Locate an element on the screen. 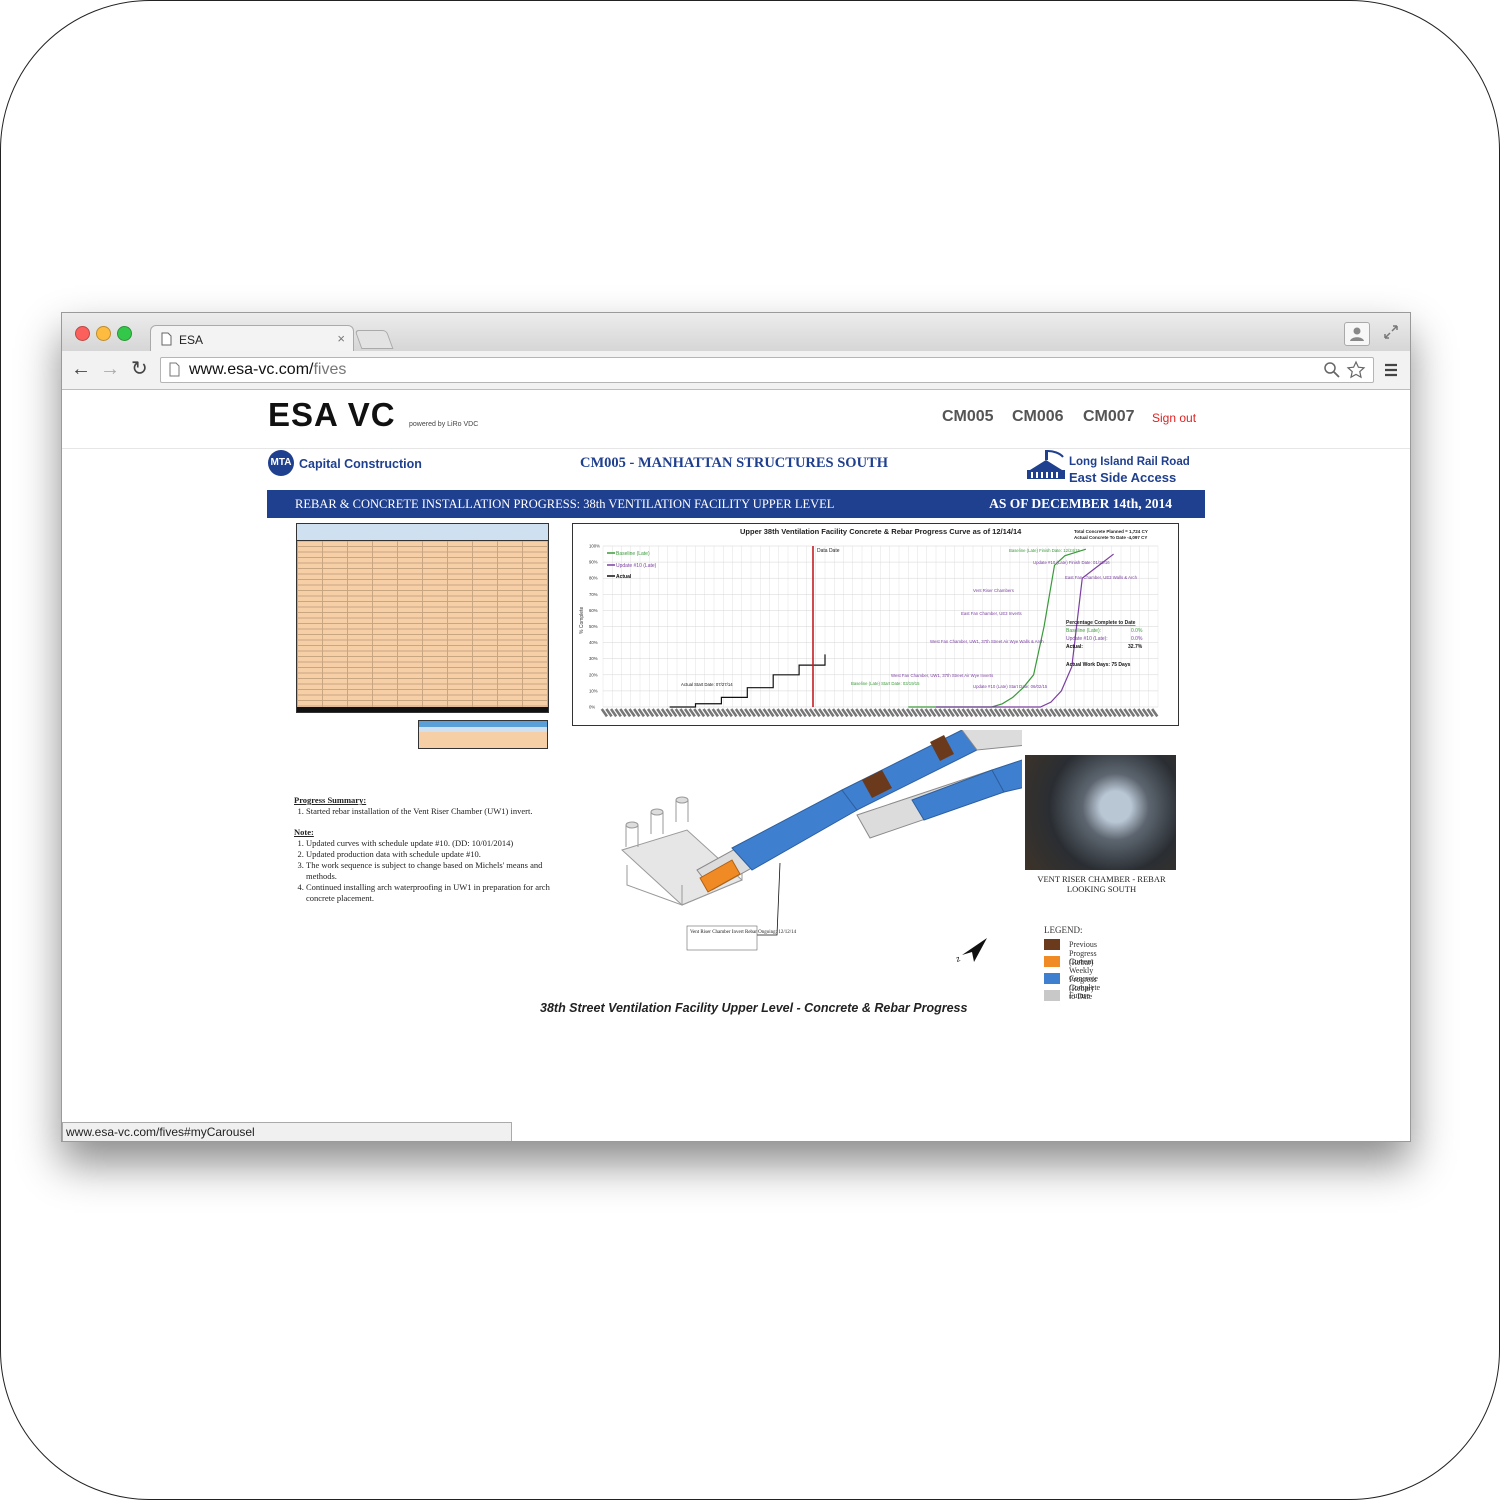 This screenshot has height=1500, width=1500. east-fan-inverts-note: East Fan Chamber, UE3 Inverts is located at coordinates (991, 613).